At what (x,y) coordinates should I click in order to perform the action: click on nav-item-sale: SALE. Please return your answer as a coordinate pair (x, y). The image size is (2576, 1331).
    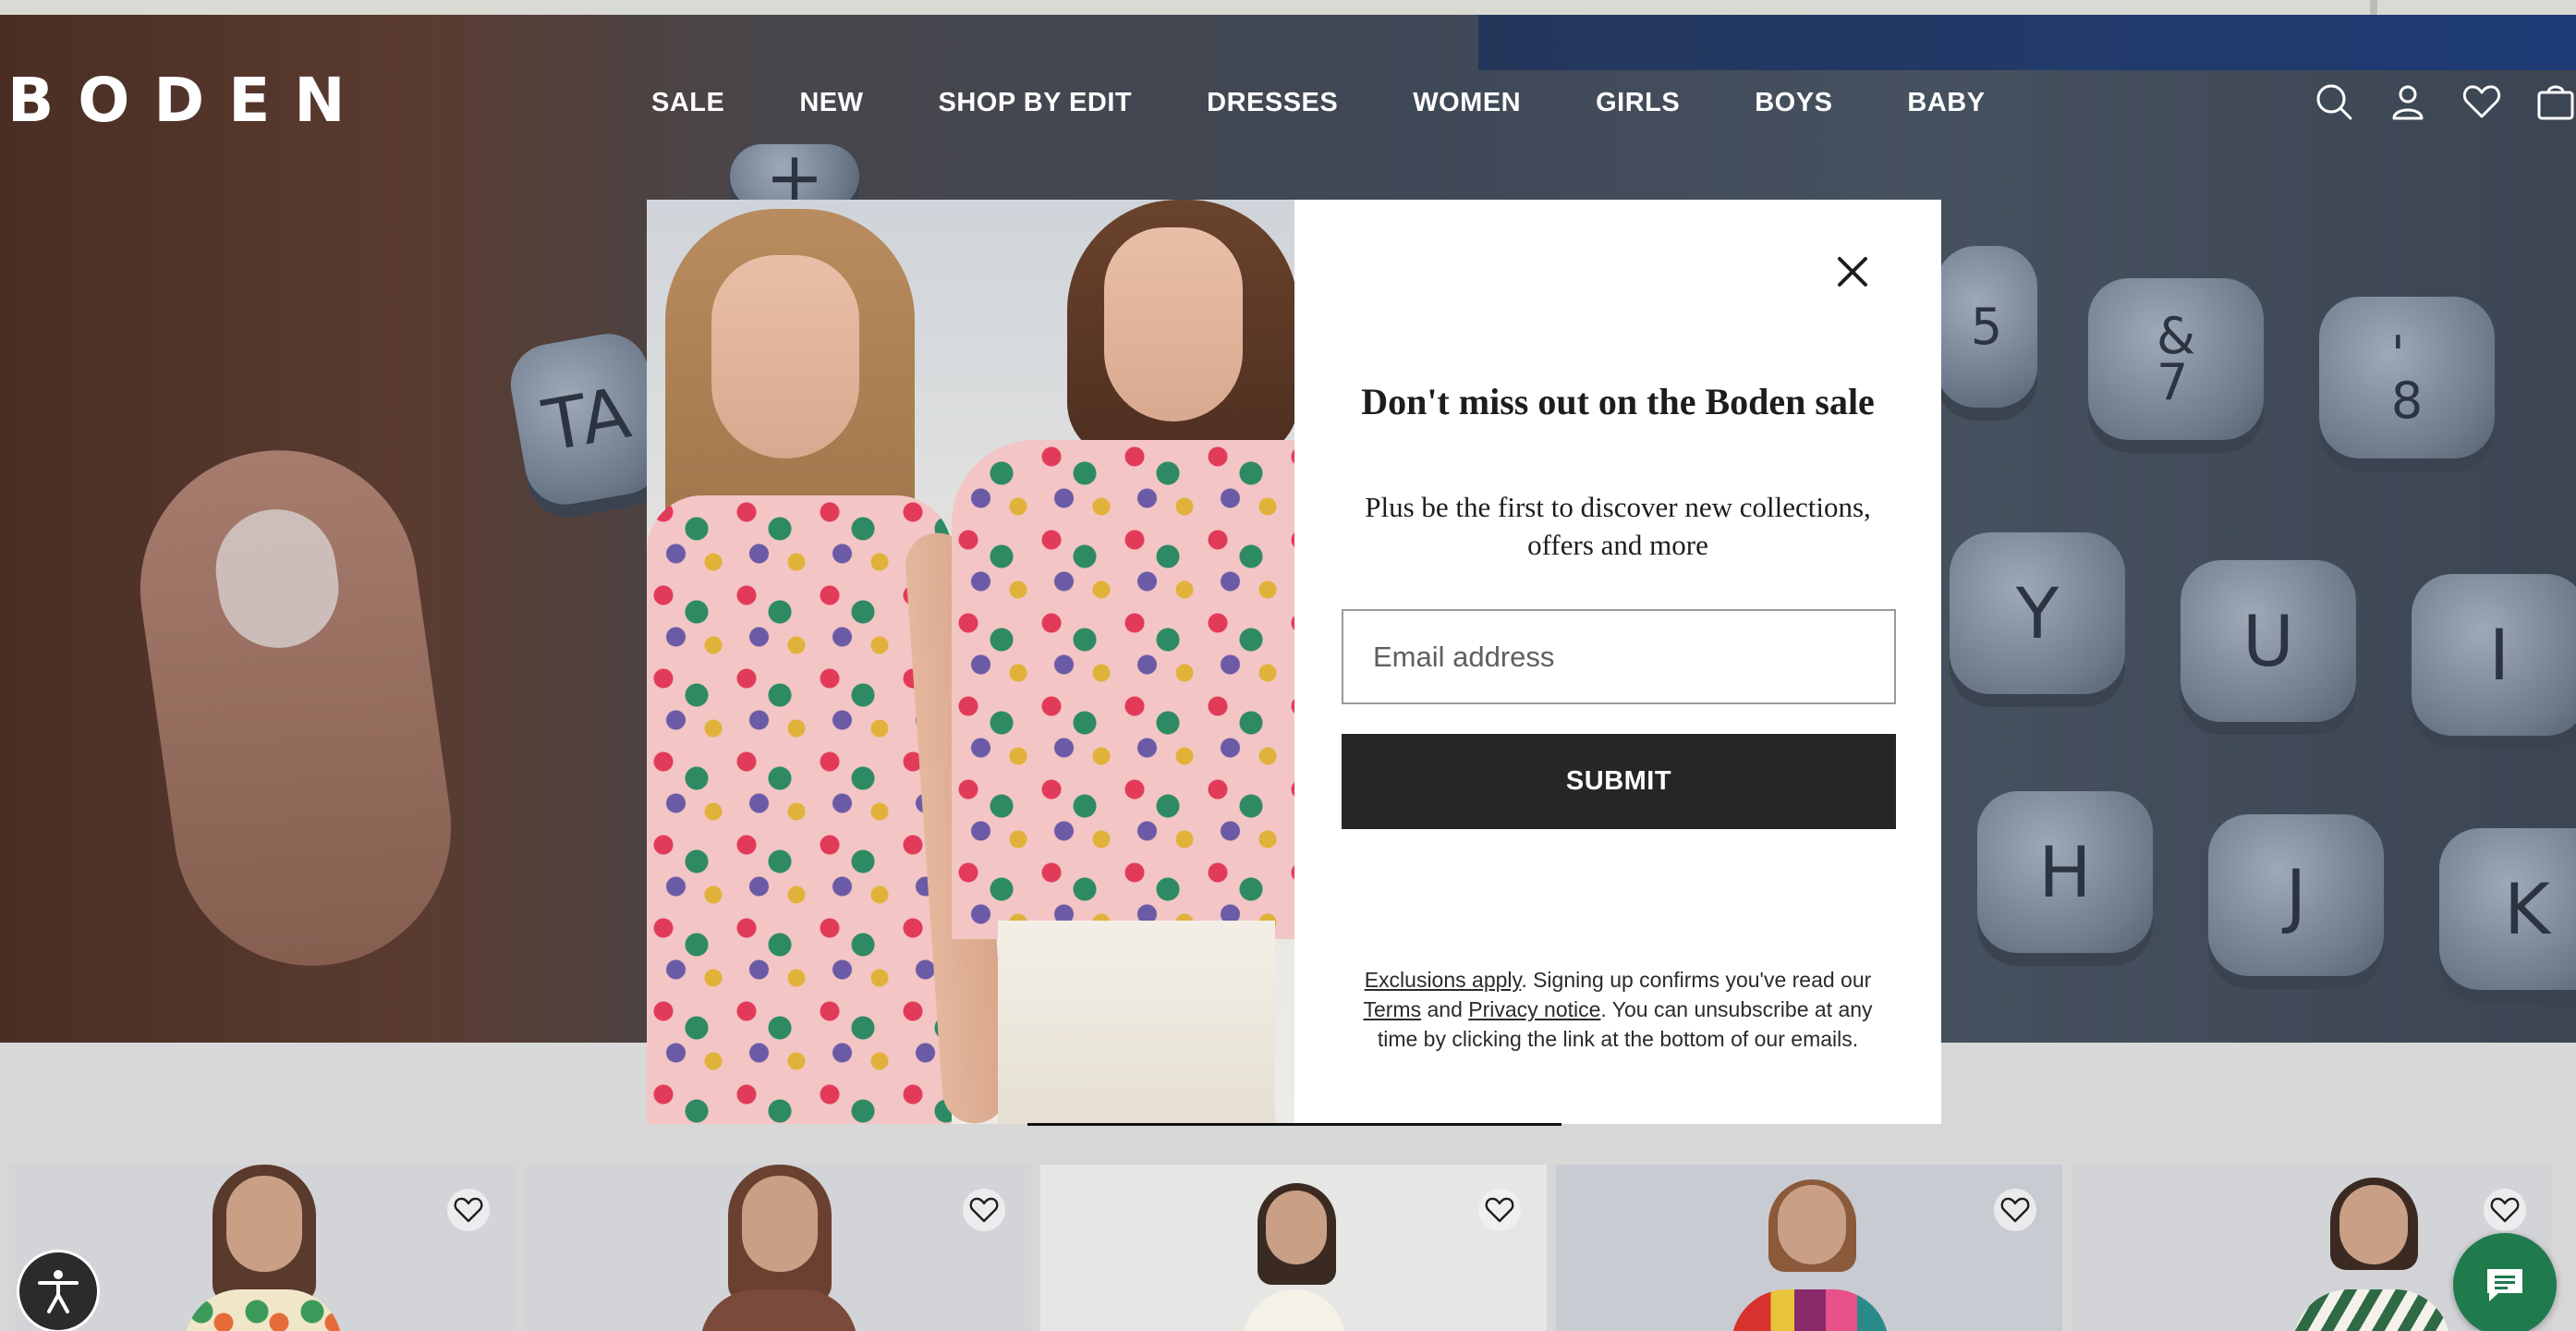
    Looking at the image, I should click on (687, 103).